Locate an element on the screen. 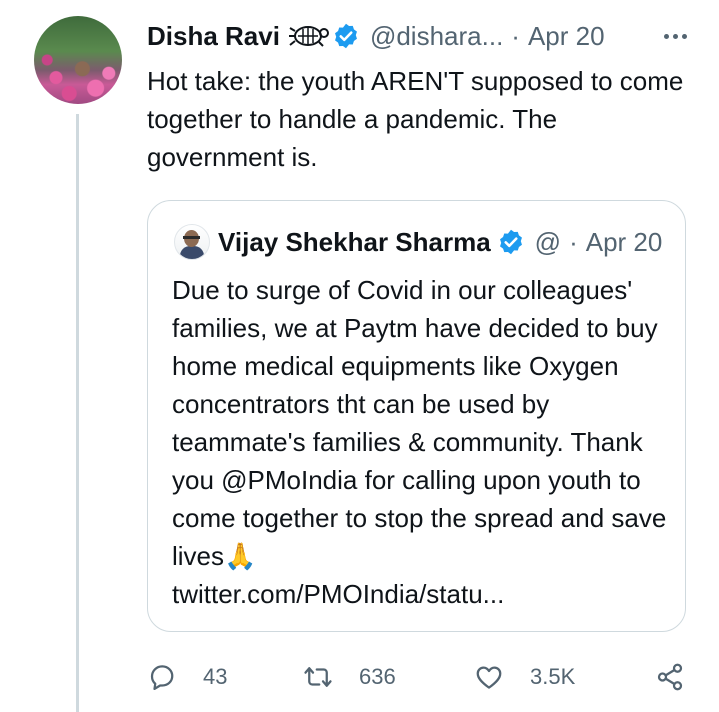 The height and width of the screenshot is (712, 719). folded-hands-emoji: 🙏 is located at coordinates (240, 556).